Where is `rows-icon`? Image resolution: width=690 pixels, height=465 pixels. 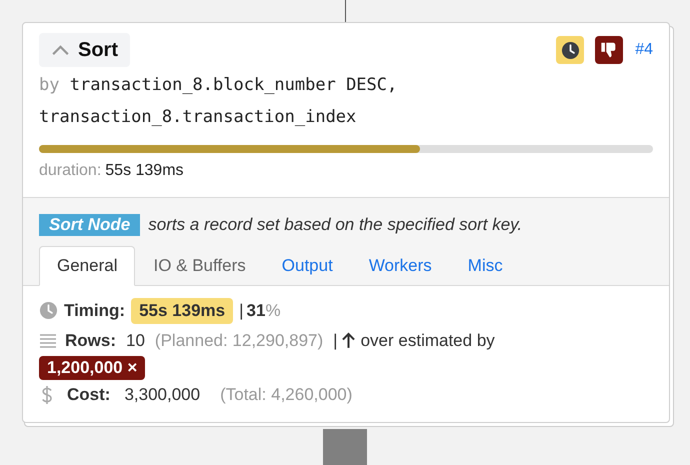 rows-icon is located at coordinates (48, 340).